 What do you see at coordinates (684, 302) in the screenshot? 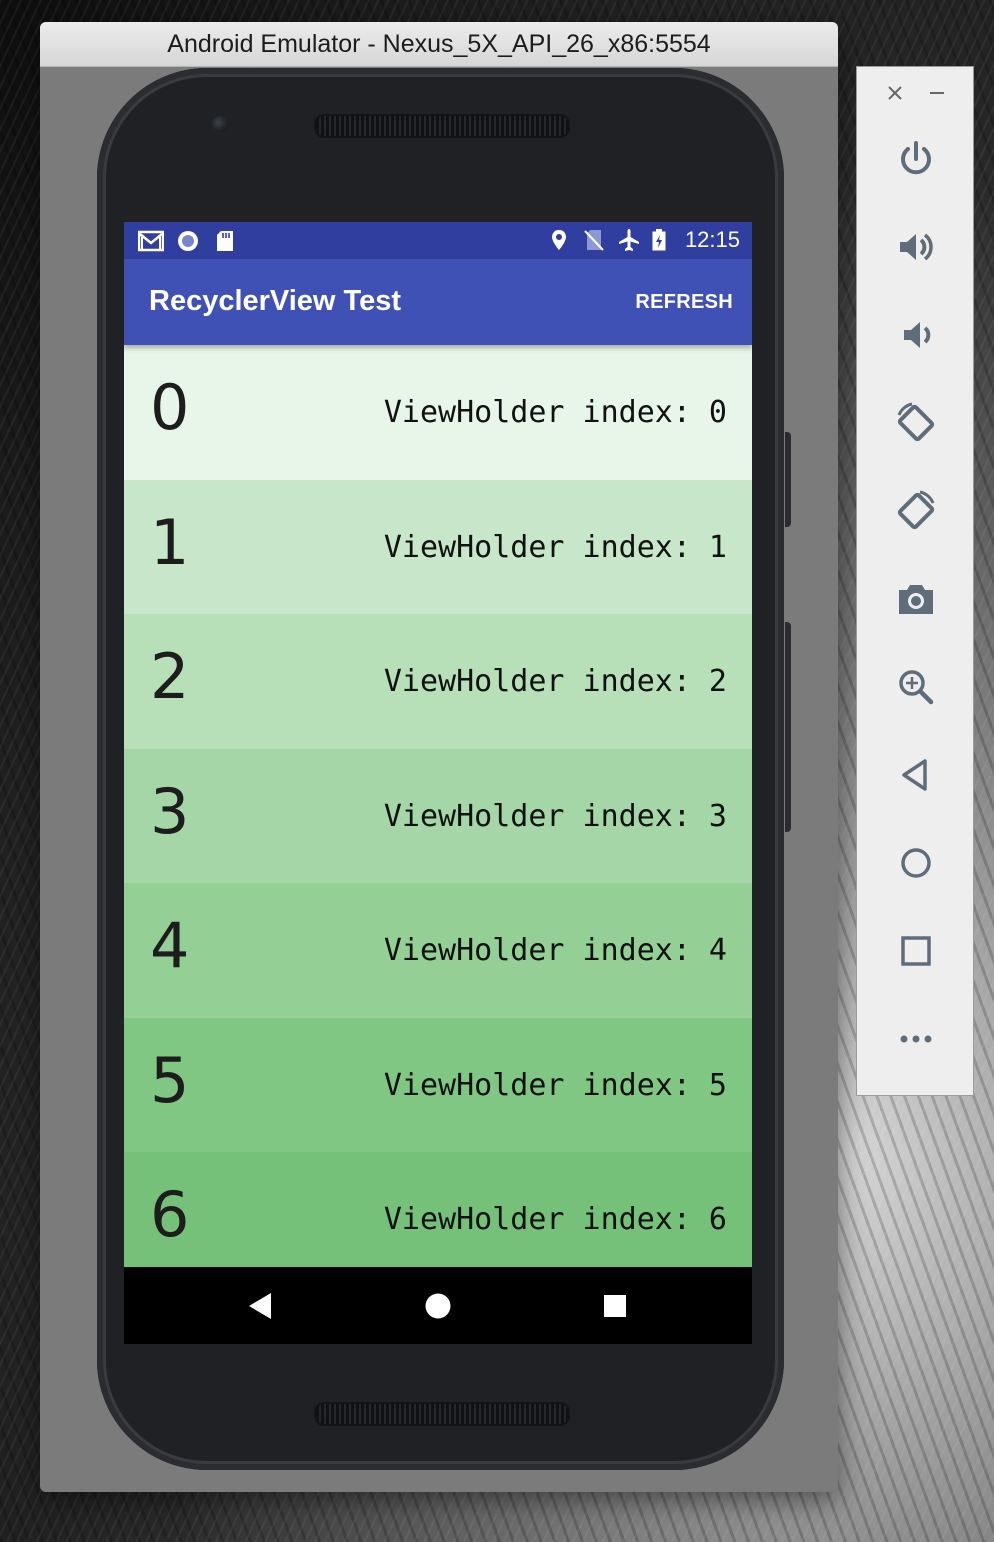
I see `refresh-button: REFRESH` at bounding box center [684, 302].